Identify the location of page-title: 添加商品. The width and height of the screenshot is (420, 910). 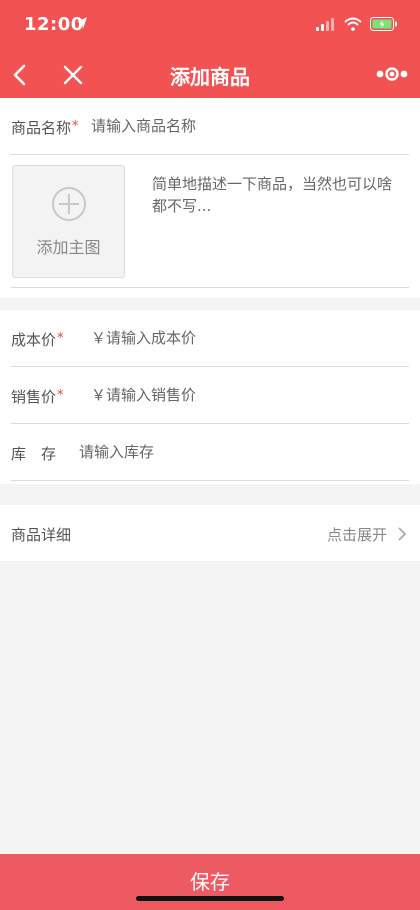
(210, 77).